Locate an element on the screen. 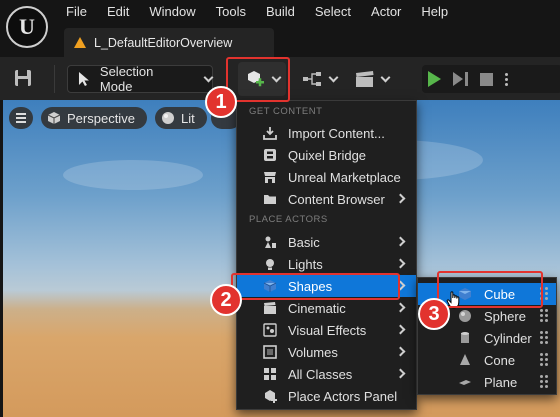  menu-edit: Edit is located at coordinates (118, 12).